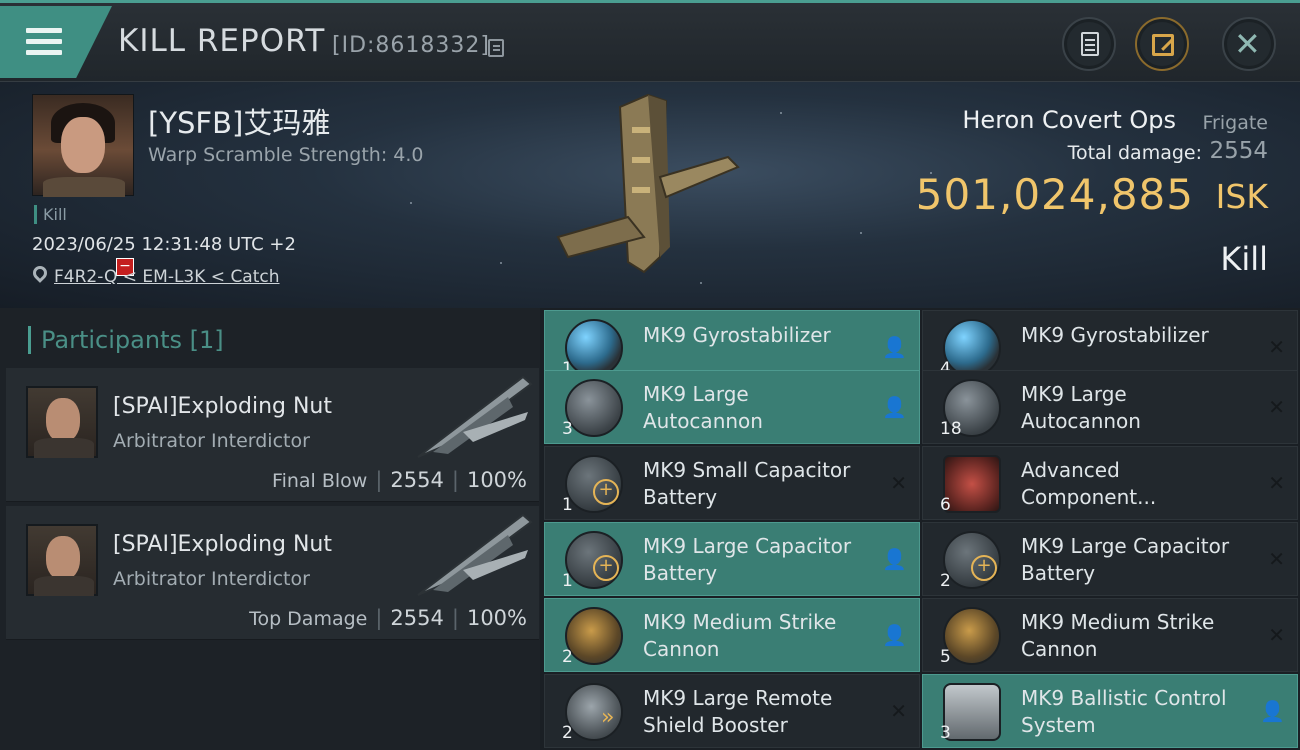 This screenshot has width=1300, height=750. What do you see at coordinates (239, 121) in the screenshot?
I see `victim-name: [YSFB]艾玛雅` at bounding box center [239, 121].